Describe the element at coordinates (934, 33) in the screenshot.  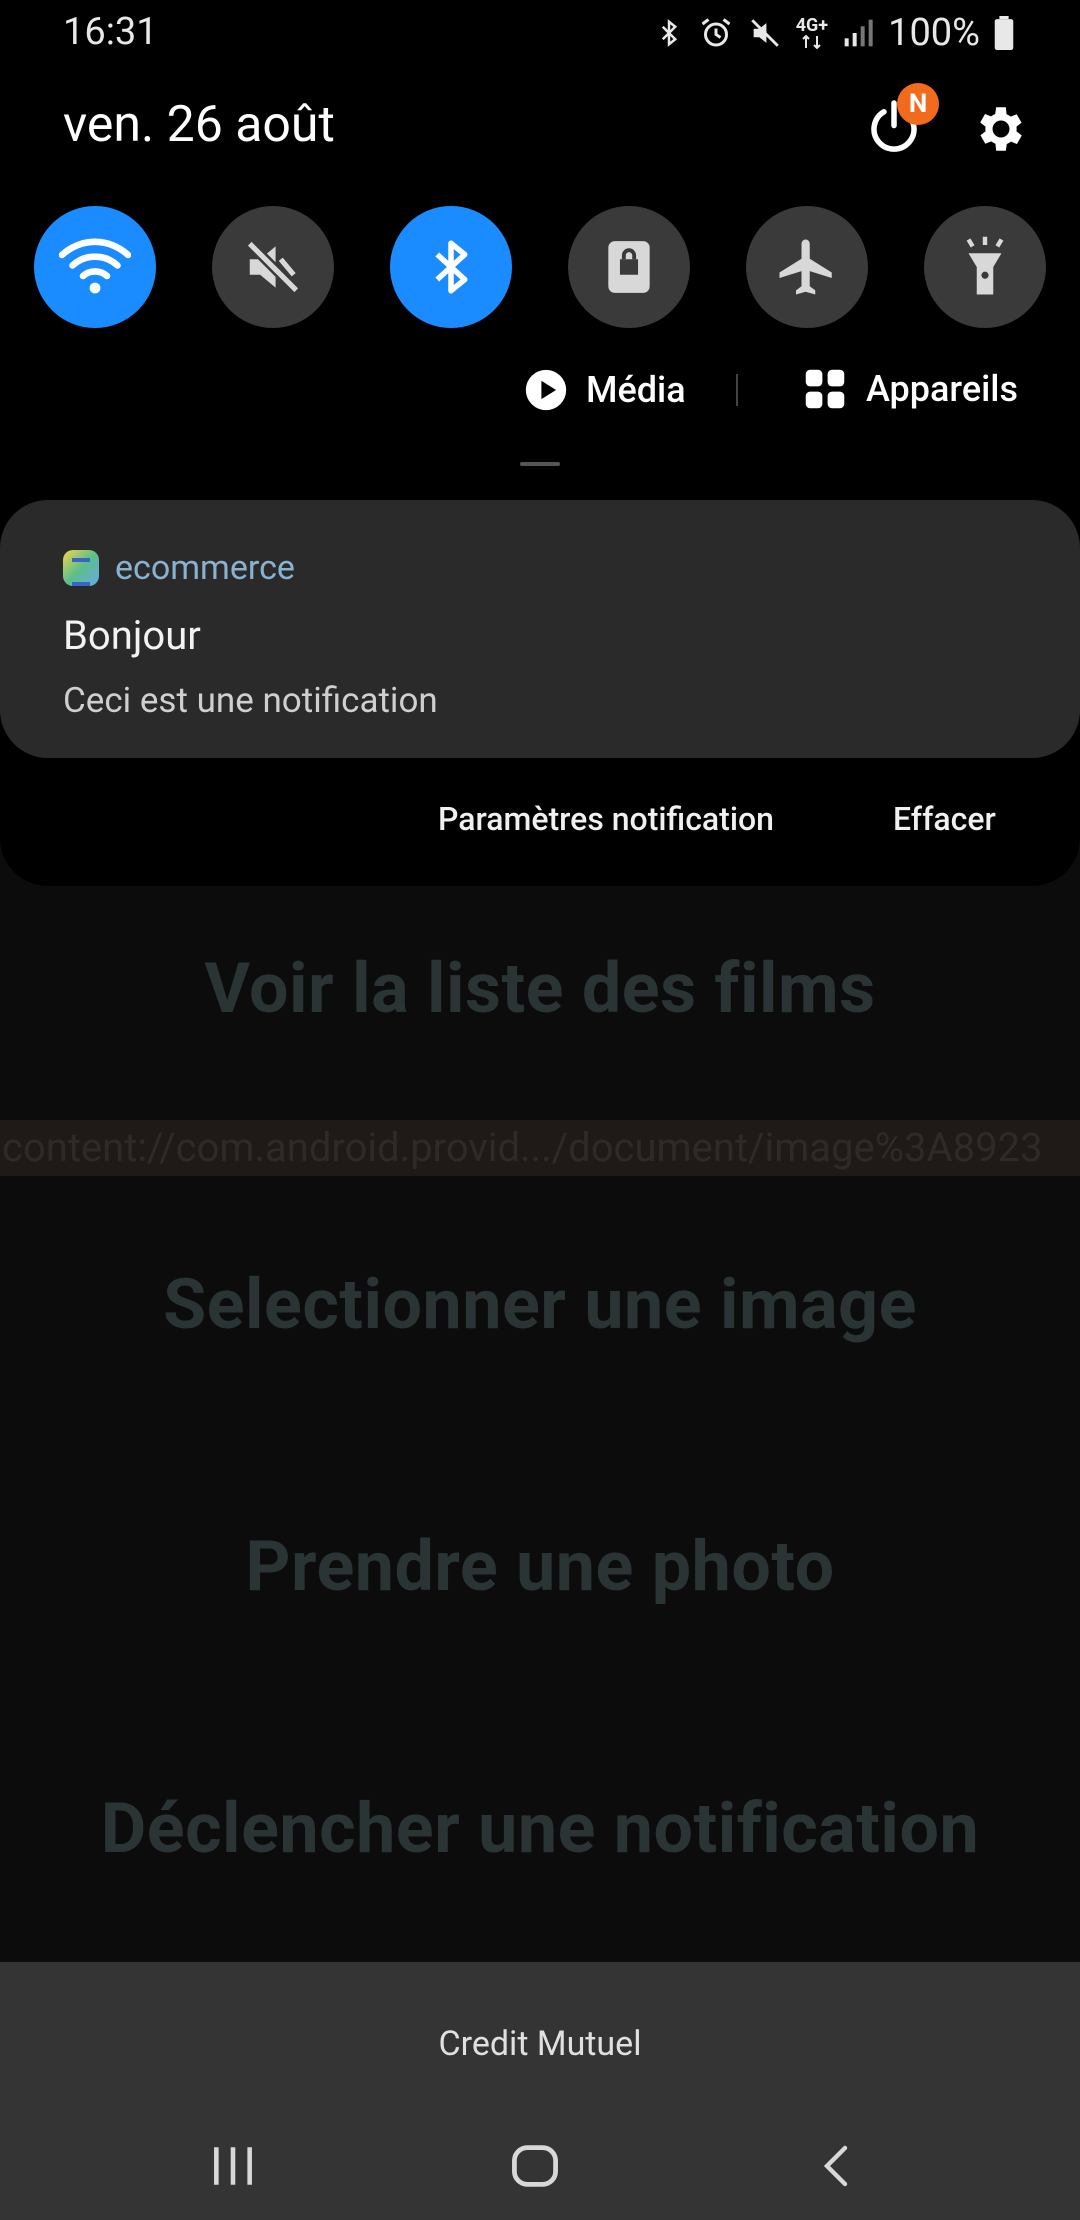
I see `battery-percent: 100%` at that location.